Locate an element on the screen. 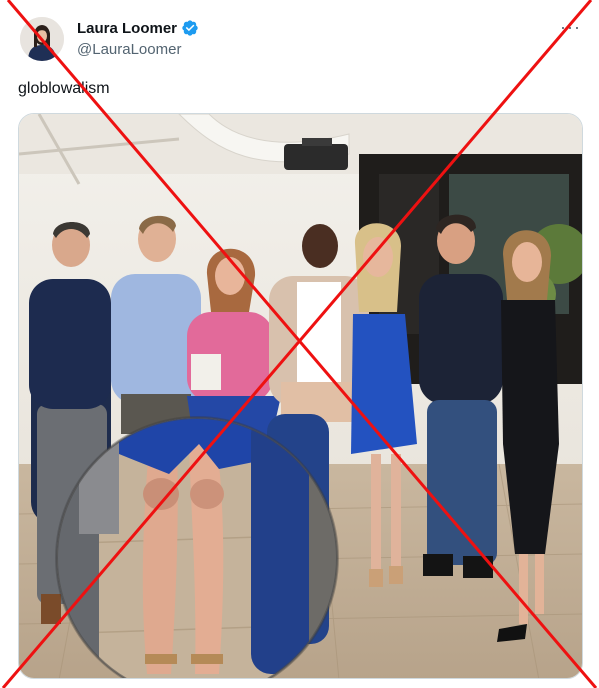 The image size is (599, 688). avatar is located at coordinates (42, 39).